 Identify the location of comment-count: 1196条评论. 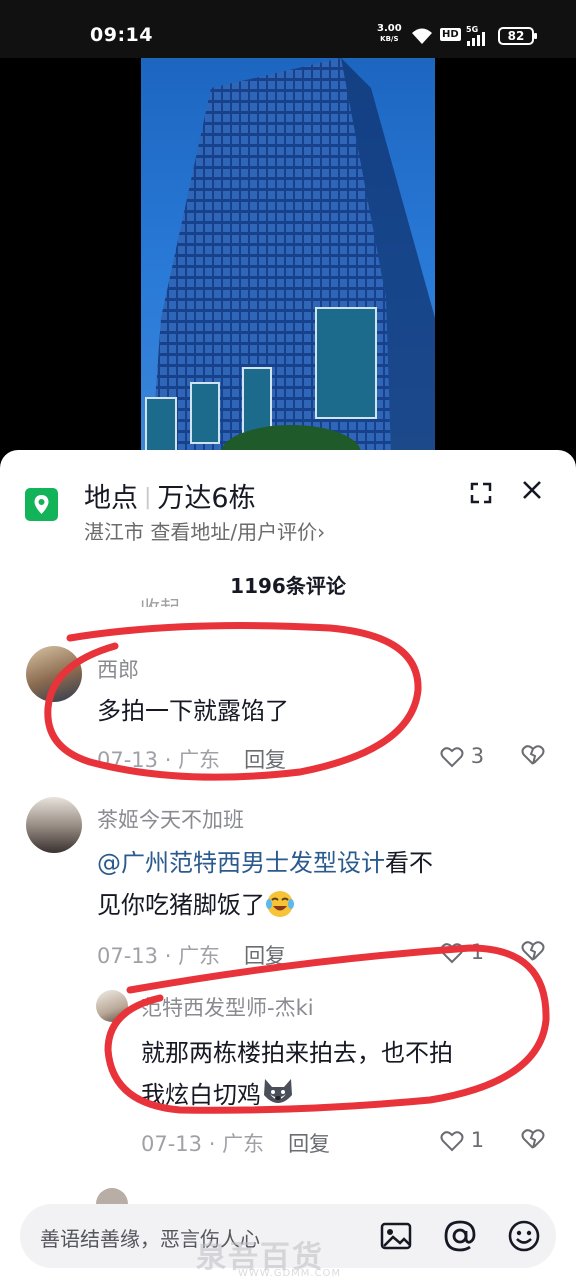
(288, 586).